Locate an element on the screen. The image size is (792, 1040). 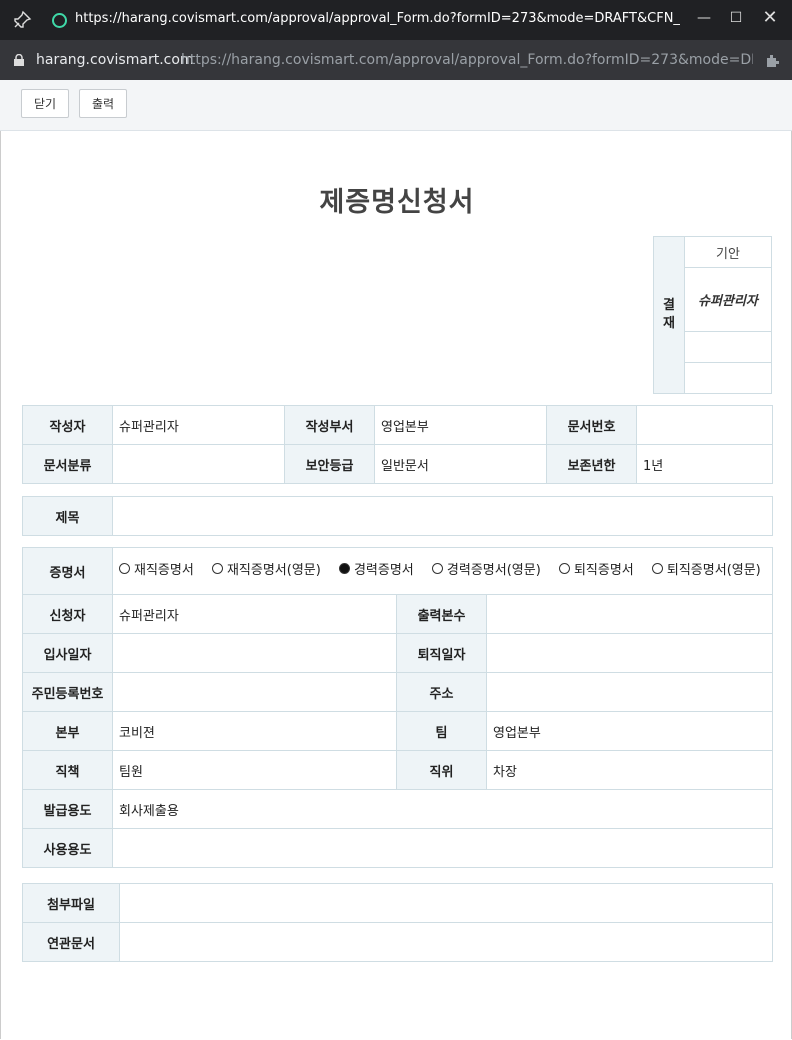
usage-purpose-label: 사용용도 is located at coordinates (67, 848).